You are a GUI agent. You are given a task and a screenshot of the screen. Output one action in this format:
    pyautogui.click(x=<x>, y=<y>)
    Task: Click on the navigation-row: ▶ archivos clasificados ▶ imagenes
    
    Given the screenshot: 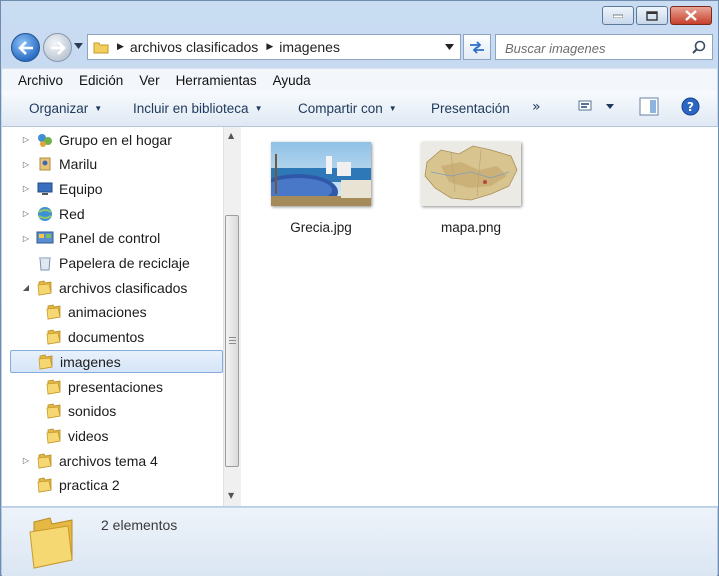 What is the action you would take?
    pyautogui.click(x=359, y=48)
    